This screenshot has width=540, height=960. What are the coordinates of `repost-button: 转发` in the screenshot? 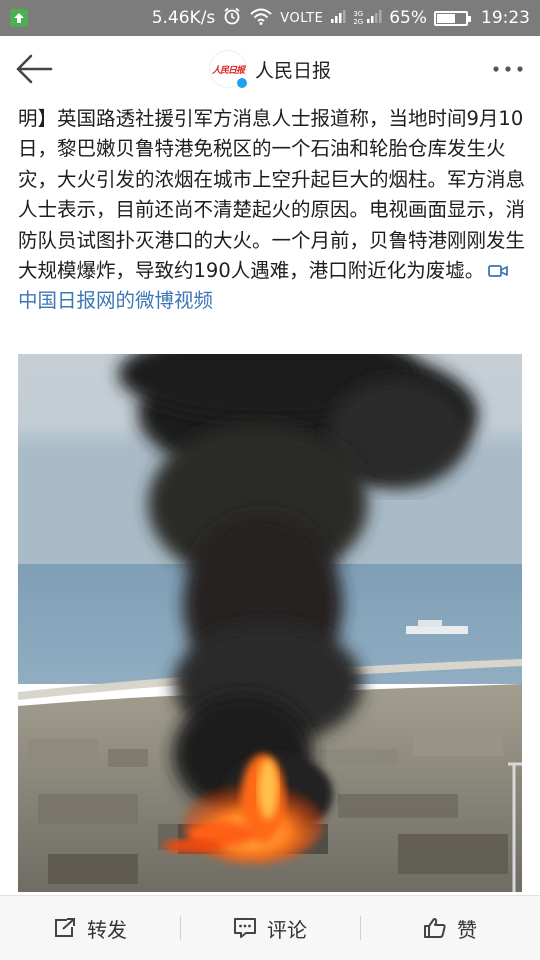 It's located at (90, 928).